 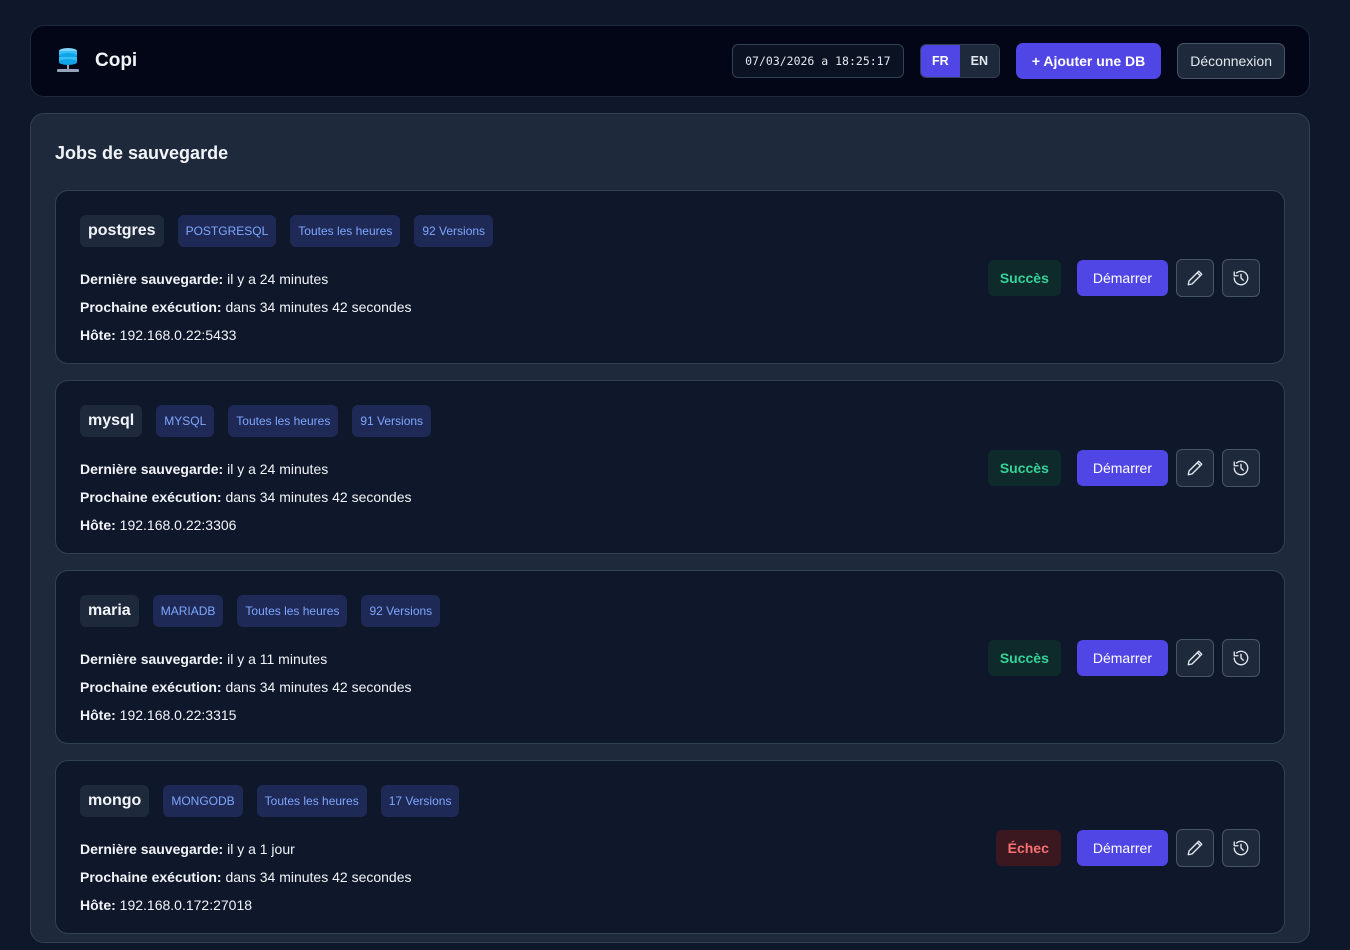 I want to click on host-value: 192.168.0.22:5433, so click(x=178, y=335).